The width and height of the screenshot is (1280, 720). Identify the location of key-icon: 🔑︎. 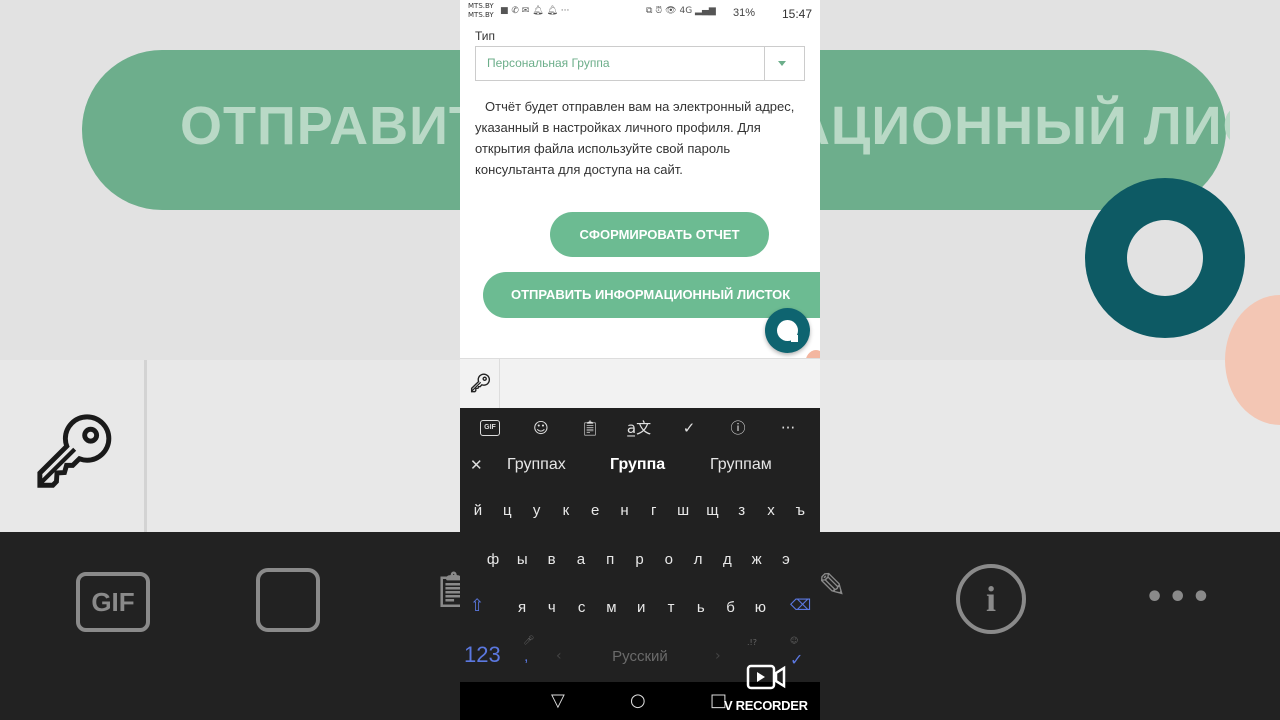
(480, 383).